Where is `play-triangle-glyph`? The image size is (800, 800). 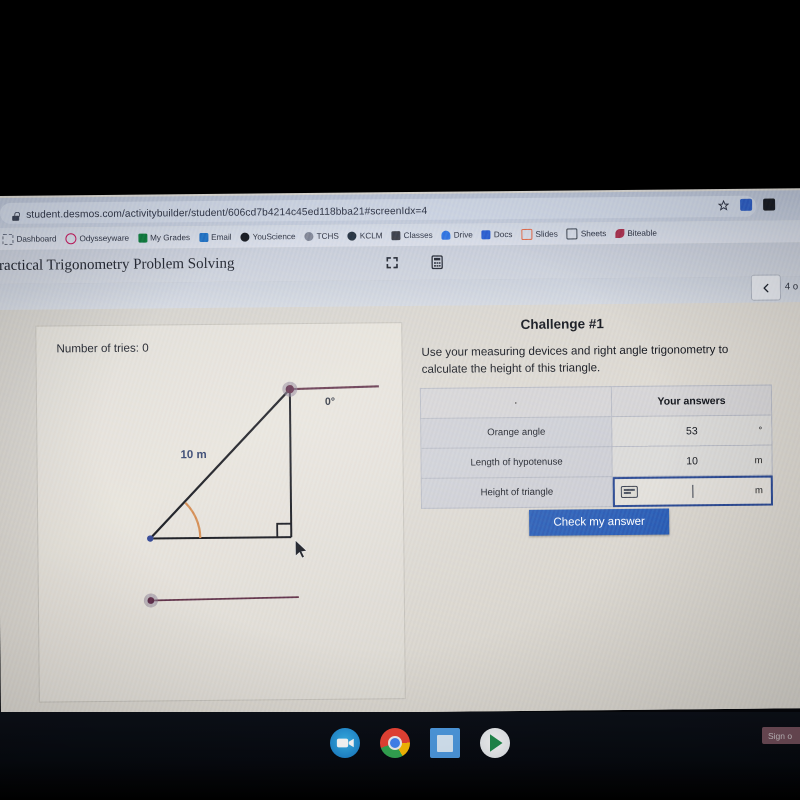
play-triangle-glyph is located at coordinates (496, 743).